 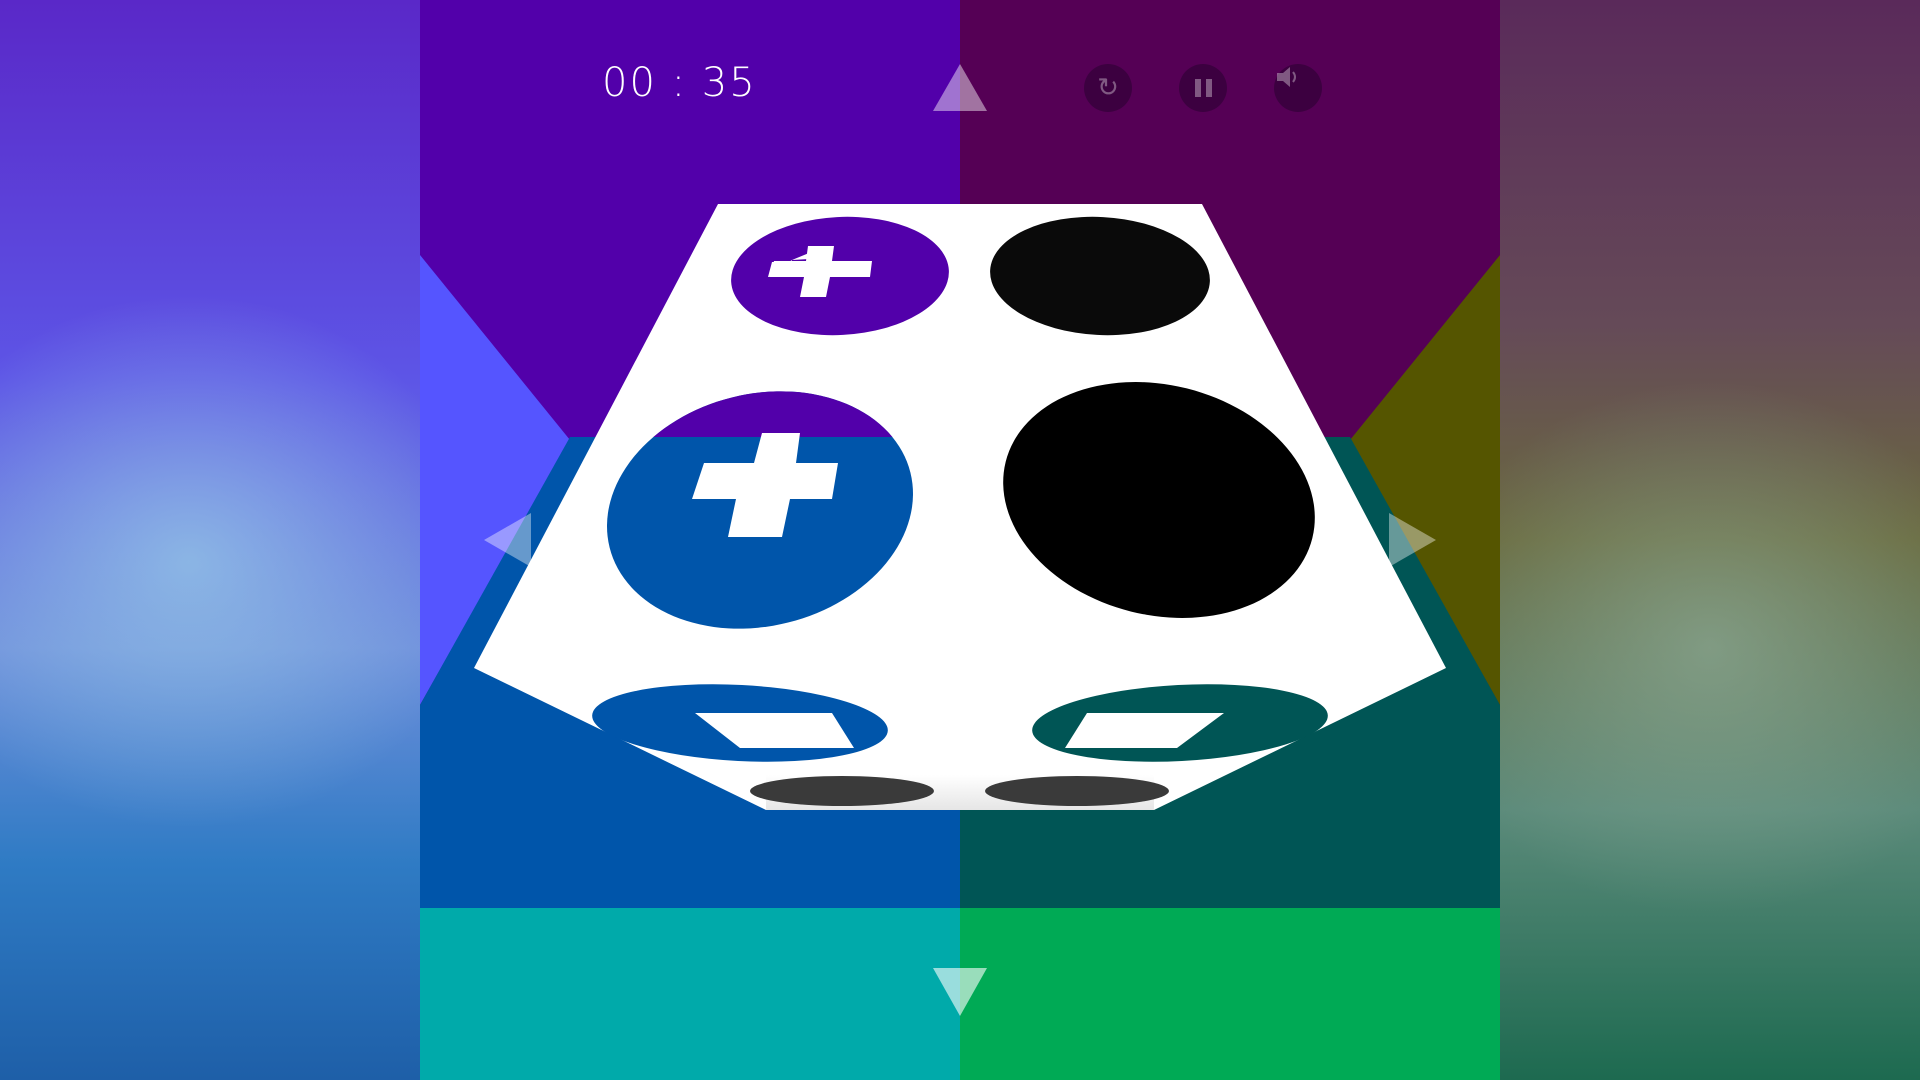 I want to click on timer-display: 00 : 35, so click(x=679, y=83).